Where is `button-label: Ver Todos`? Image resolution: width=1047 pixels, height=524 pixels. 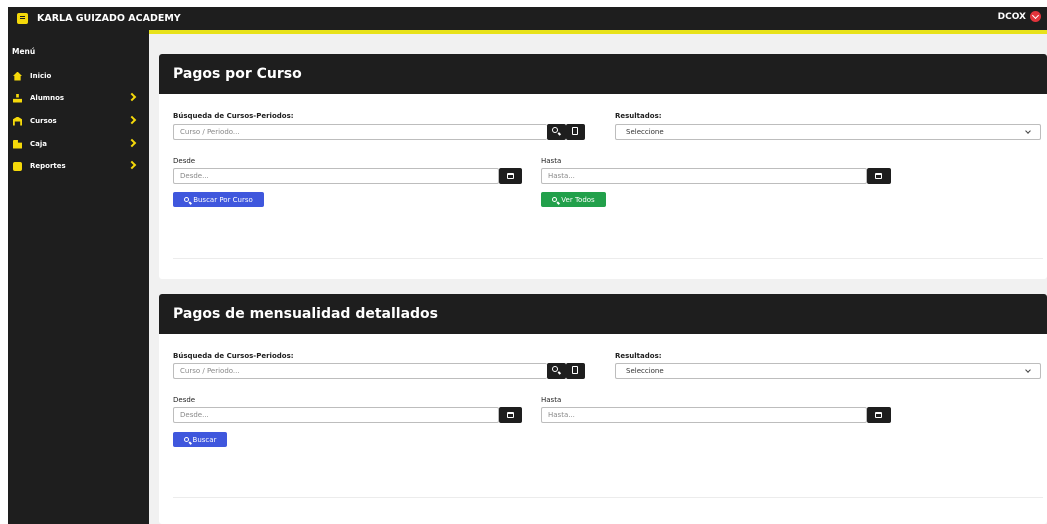 button-label: Ver Todos is located at coordinates (578, 199).